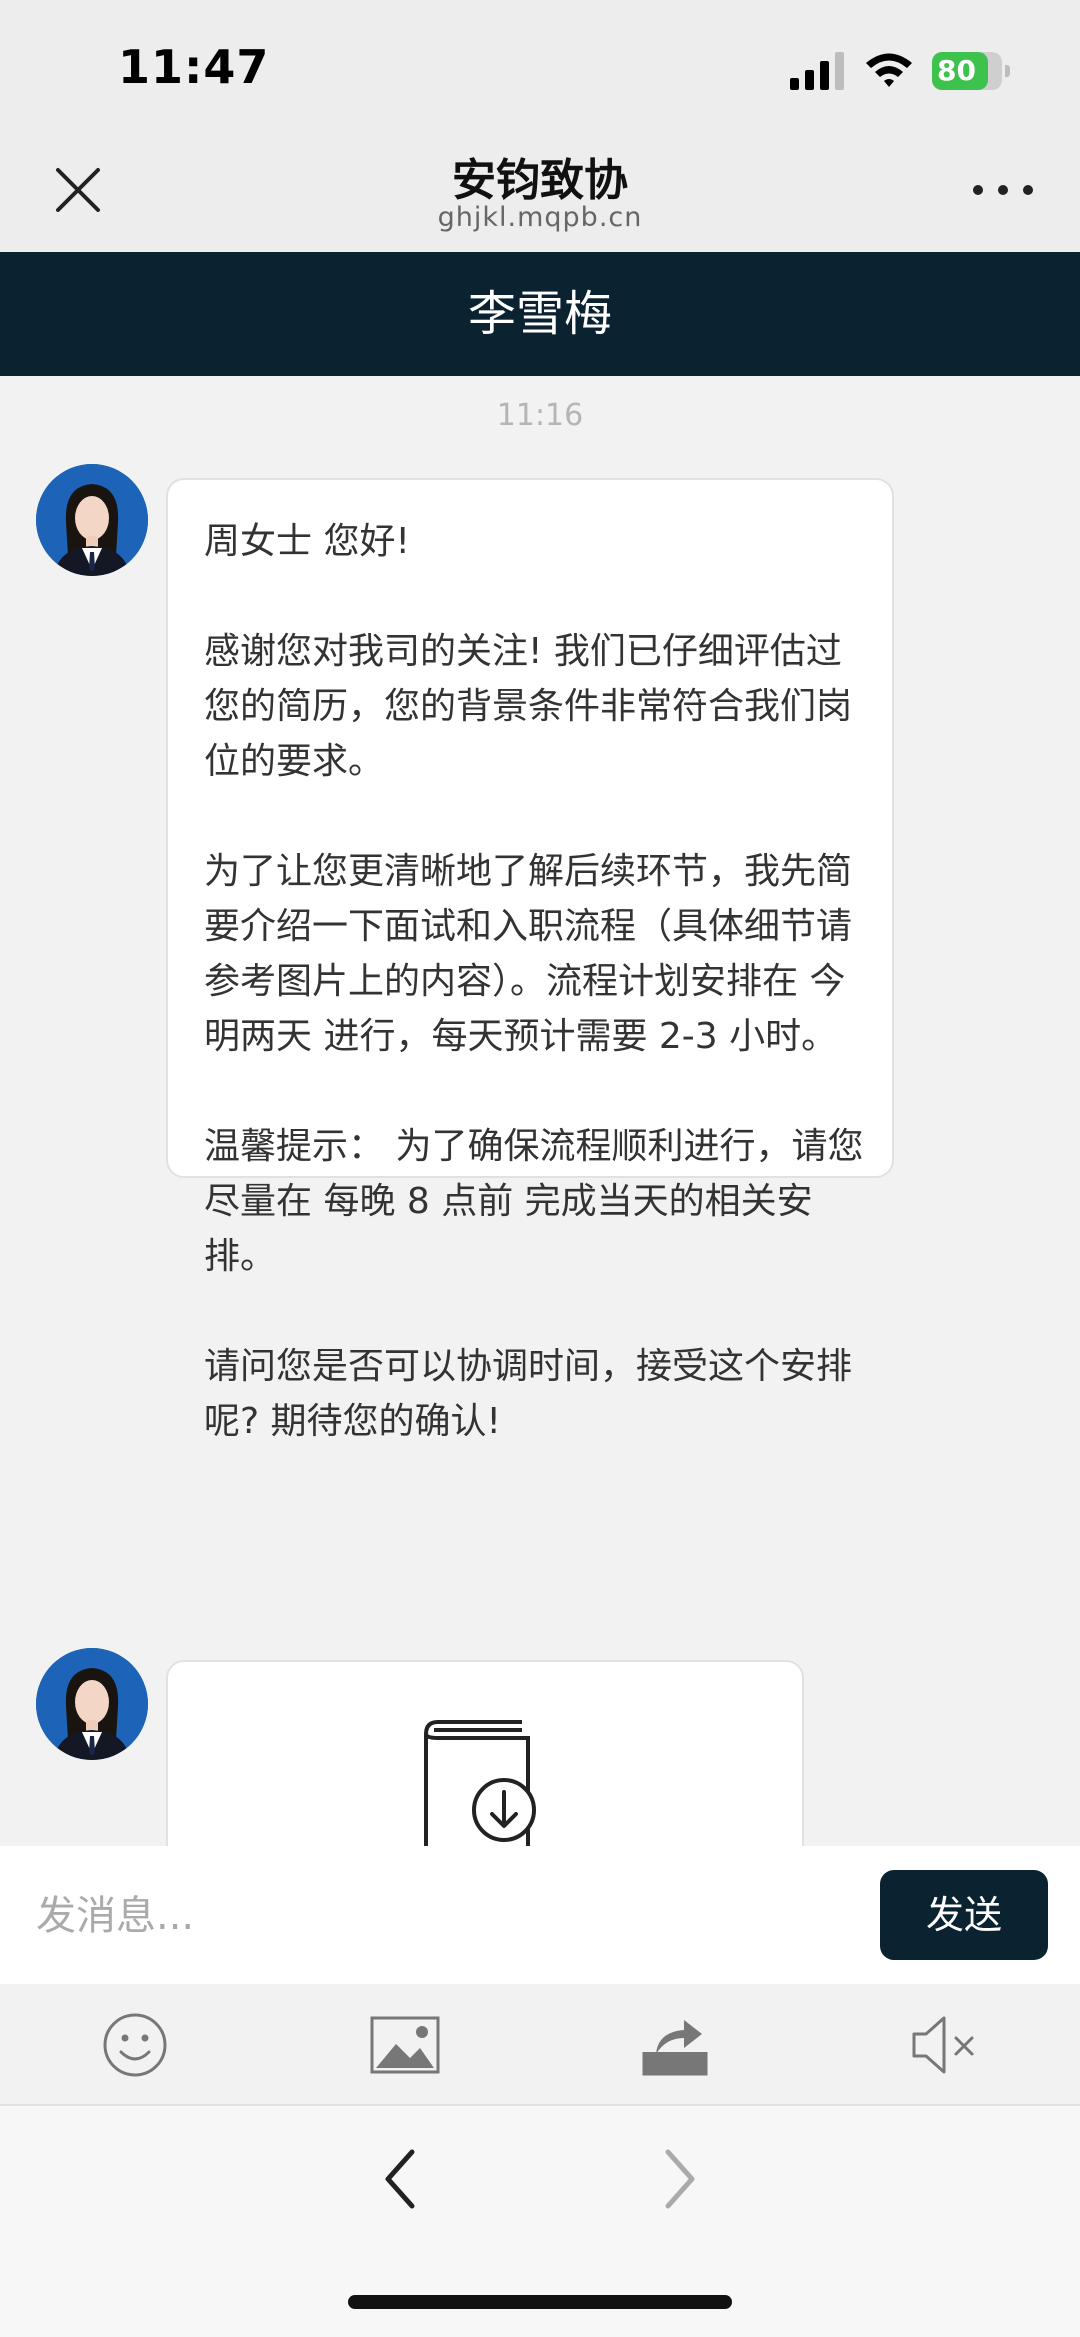 The height and width of the screenshot is (2337, 1080). What do you see at coordinates (540, 2045) in the screenshot?
I see `chat-toolbar` at bounding box center [540, 2045].